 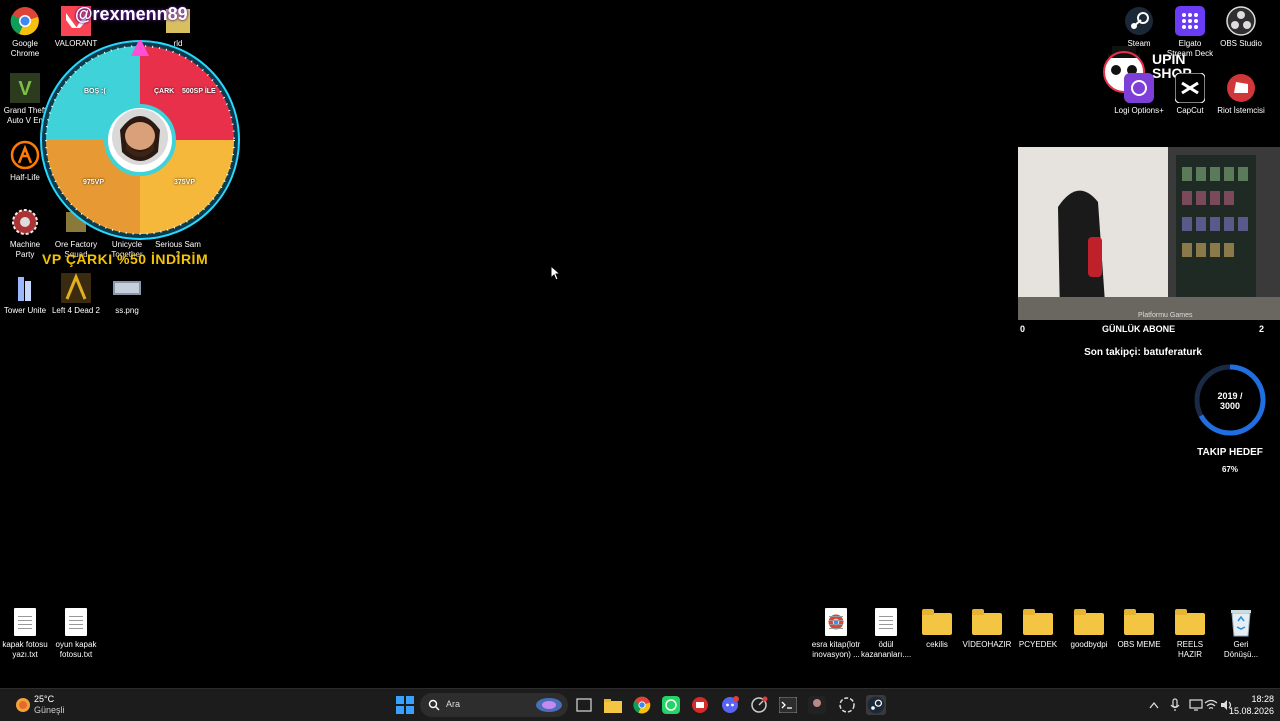 I want to click on app-red-icon, so click(x=700, y=705).